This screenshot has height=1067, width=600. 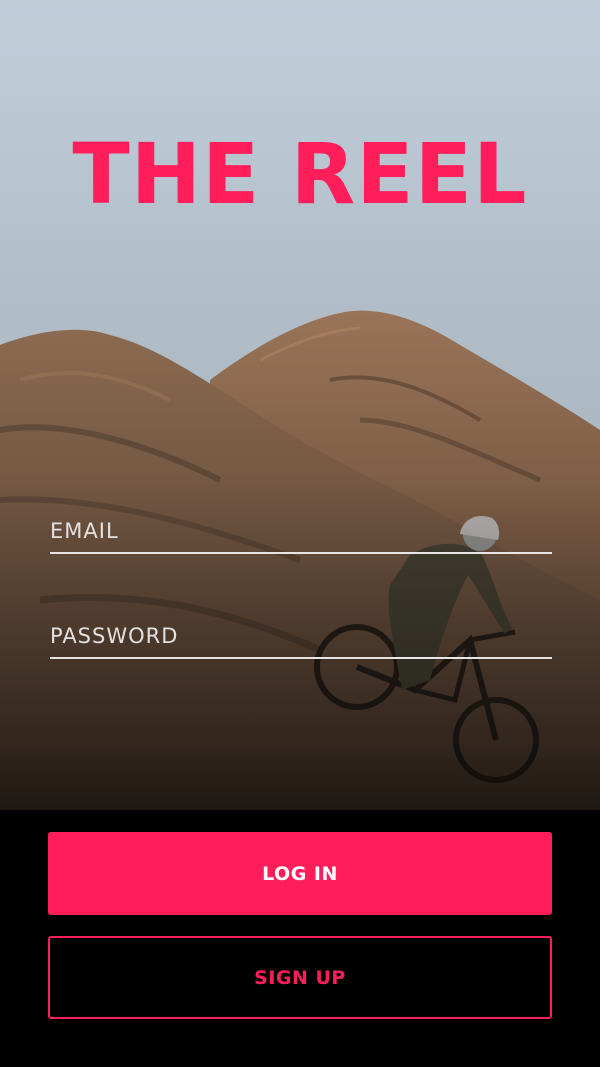 I want to click on signup-button-label: SIGN UP, so click(x=300, y=977).